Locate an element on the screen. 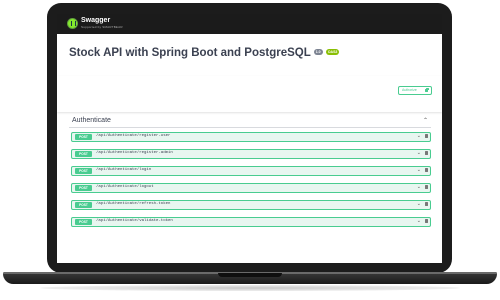  laptop-shadow is located at coordinates (250, 288).